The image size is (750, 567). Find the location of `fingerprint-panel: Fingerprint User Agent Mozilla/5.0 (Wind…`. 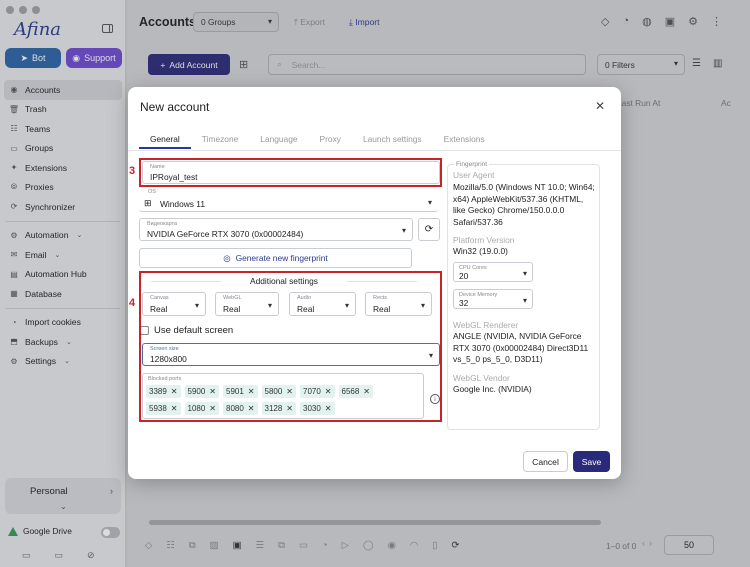

fingerprint-panel: Fingerprint User Agent Mozilla/5.0 (Wind… is located at coordinates (523, 295).